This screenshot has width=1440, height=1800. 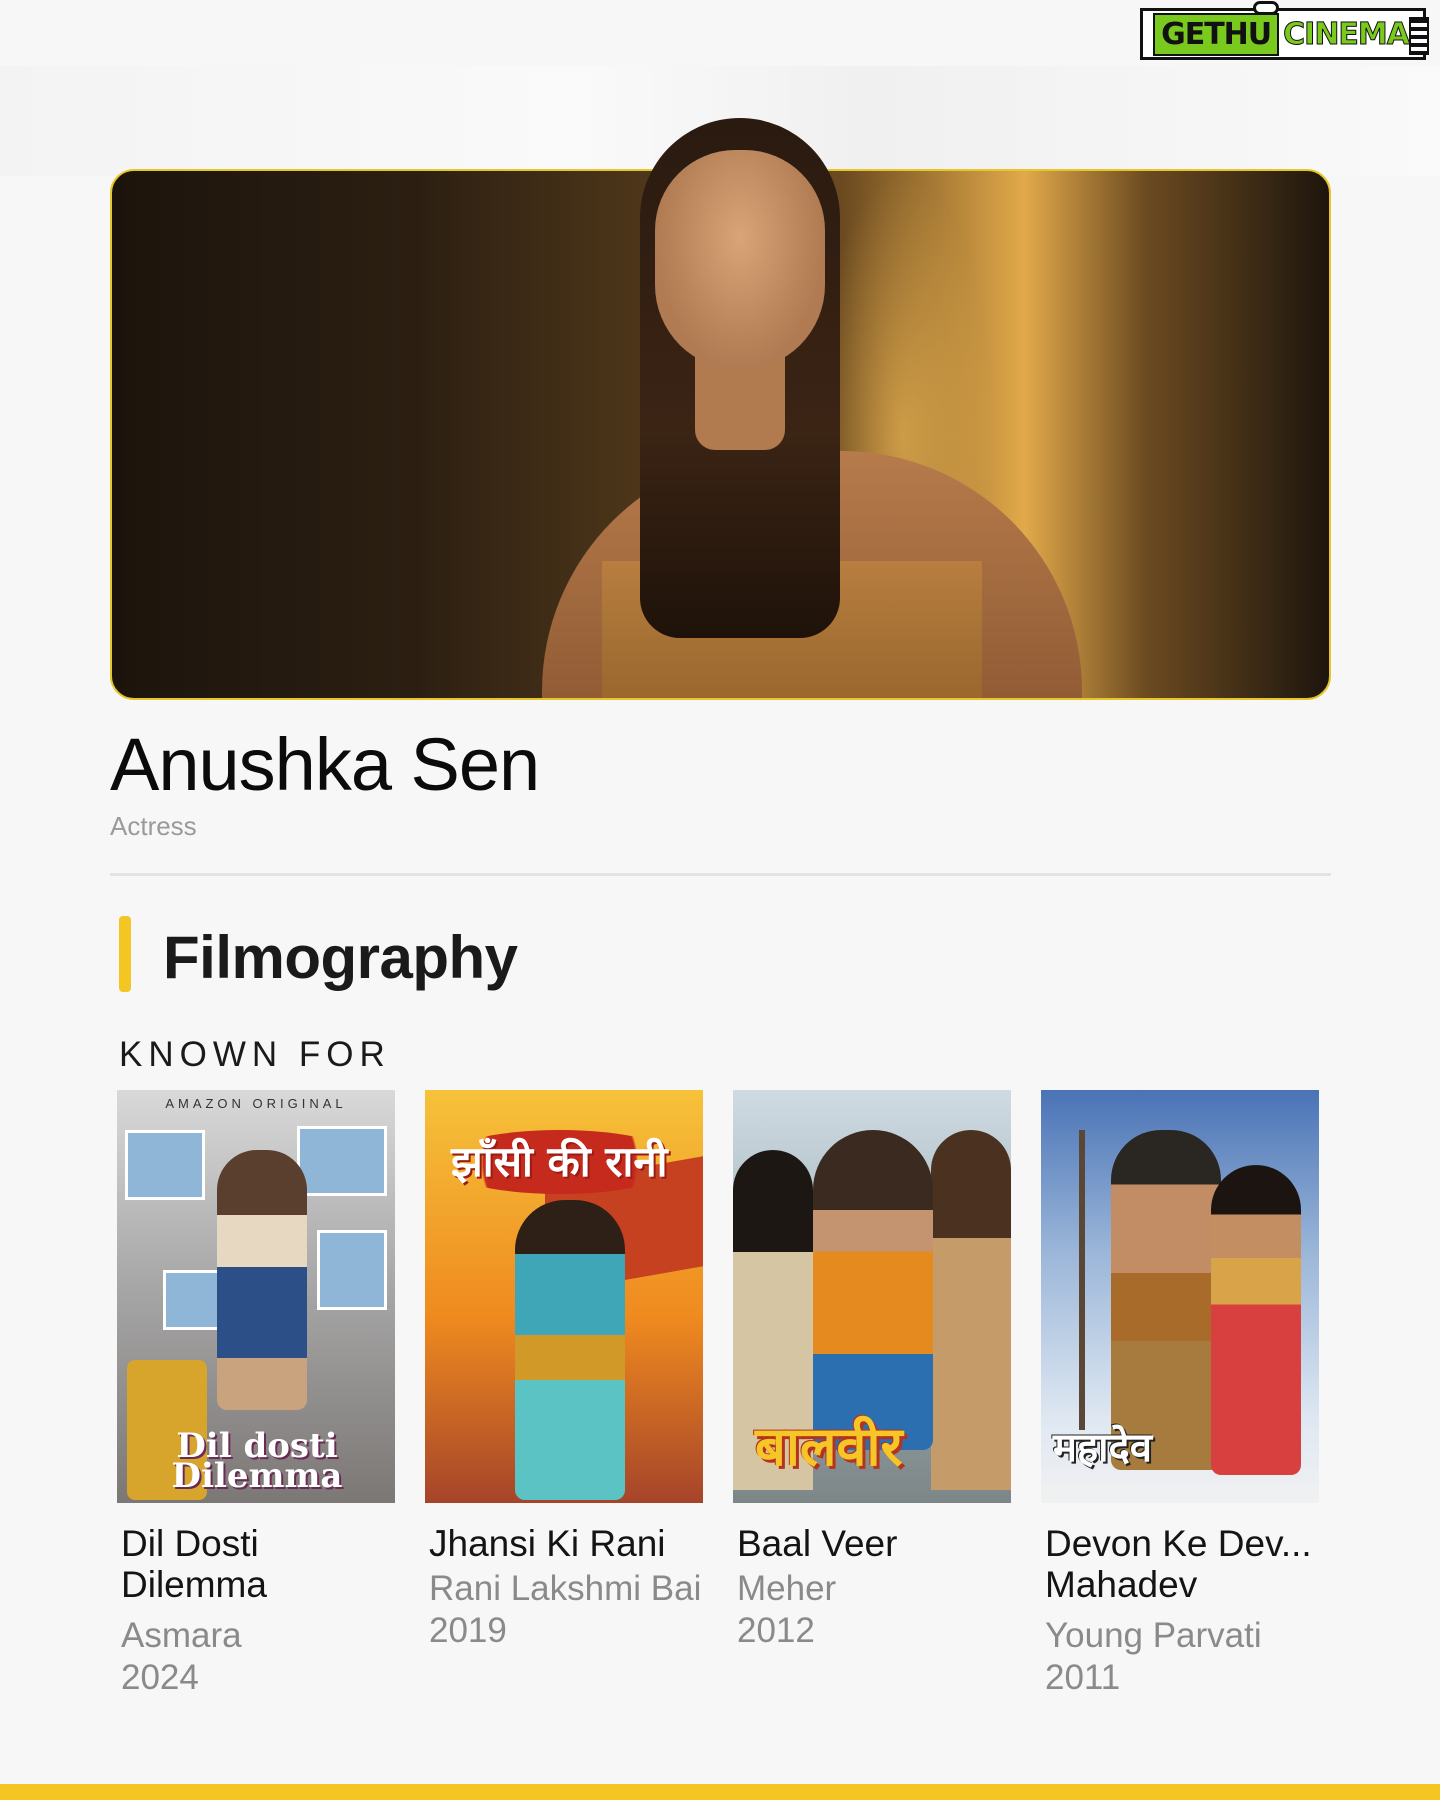 What do you see at coordinates (255, 1054) in the screenshot?
I see `known-for-label: KNOWN FOR` at bounding box center [255, 1054].